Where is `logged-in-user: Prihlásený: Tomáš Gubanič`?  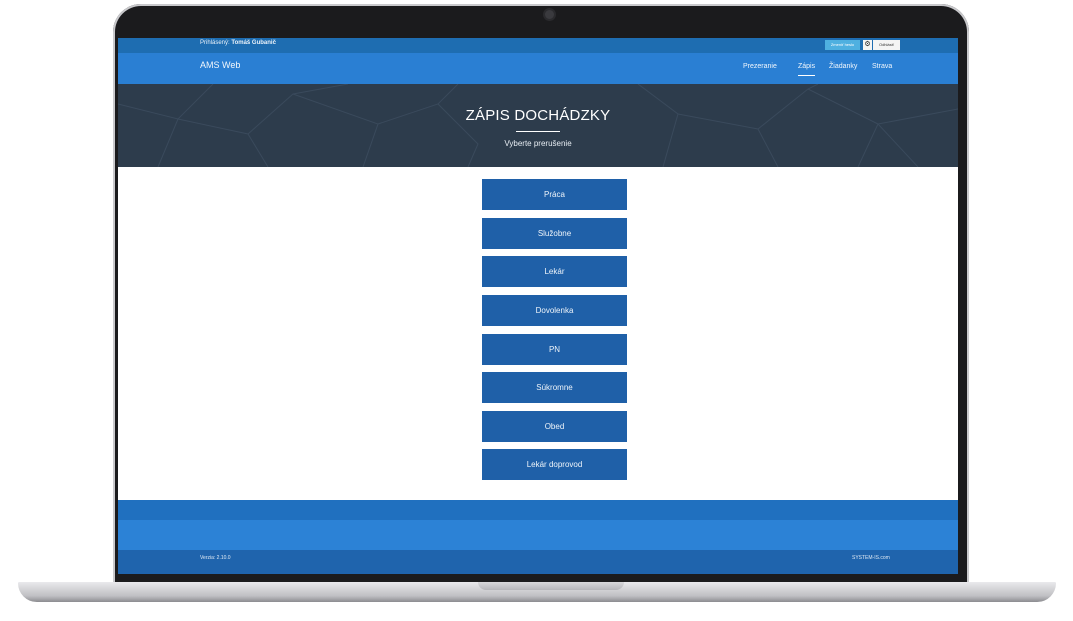 logged-in-user: Prihlásený: Tomáš Gubanič is located at coordinates (238, 43).